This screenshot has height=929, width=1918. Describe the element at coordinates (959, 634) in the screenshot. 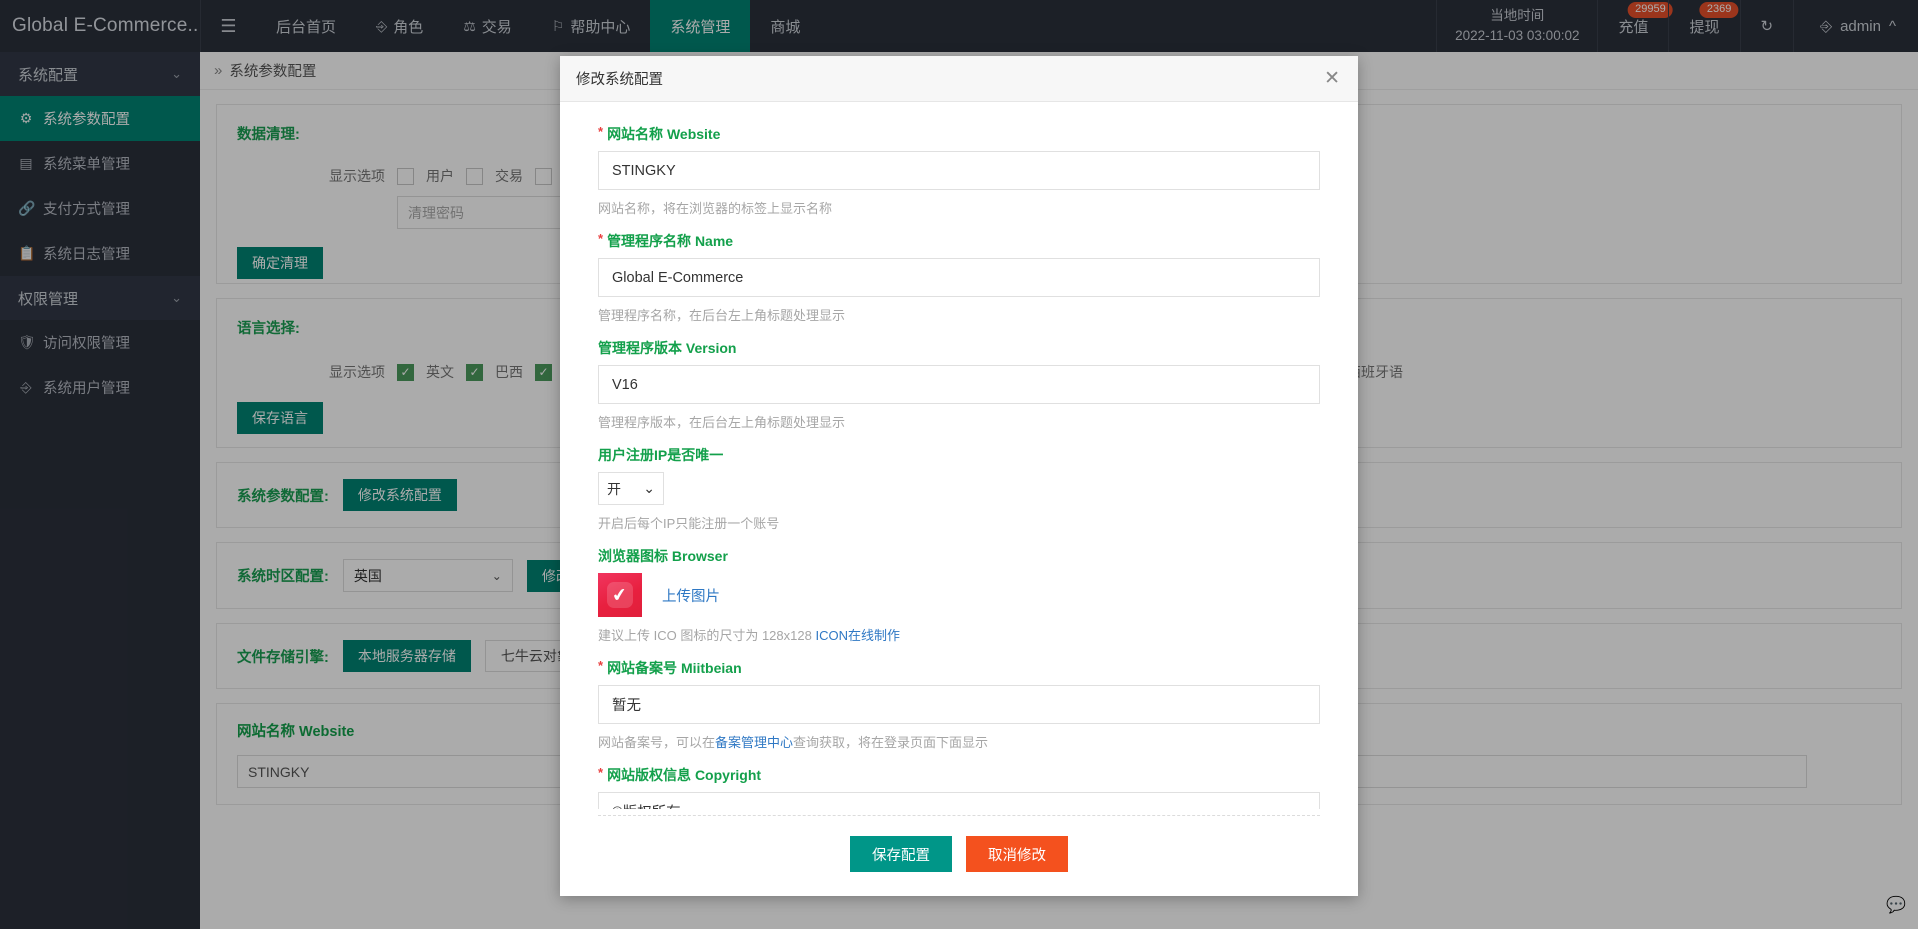

I see `browser-icon-hint: 建议上传 ICO 图标的尺寸为 128x128 ICON在线制作` at that location.